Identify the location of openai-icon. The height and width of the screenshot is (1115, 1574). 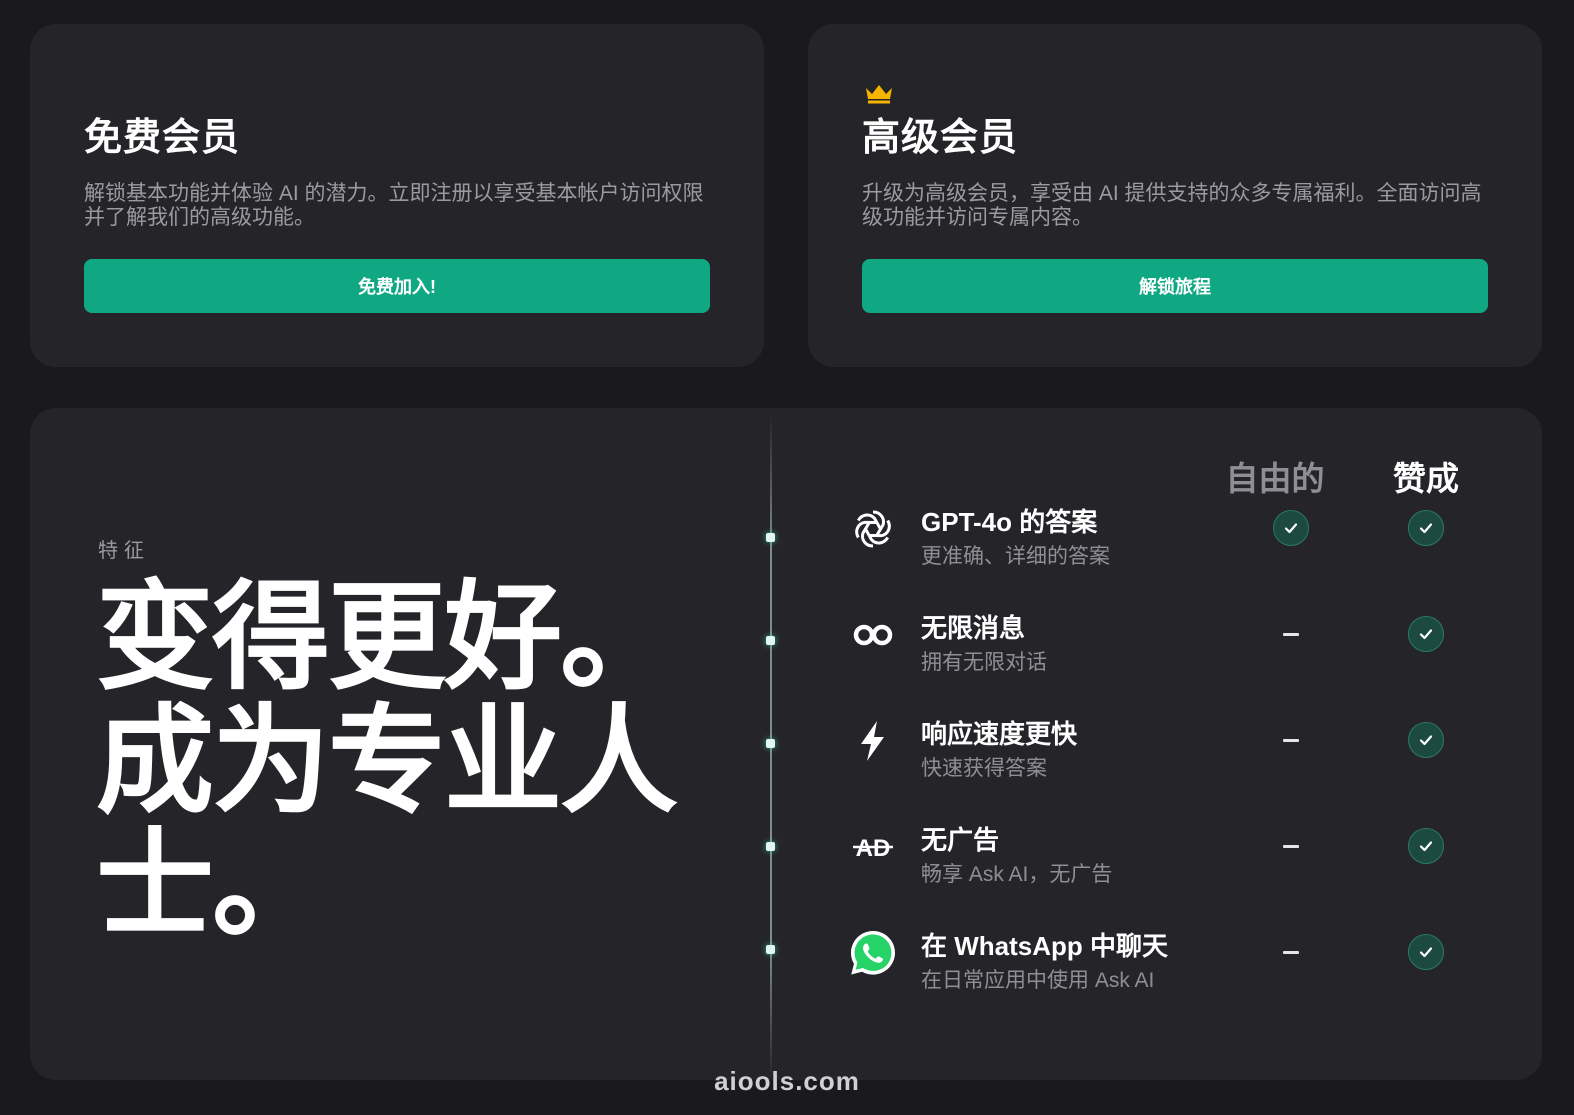
(873, 529).